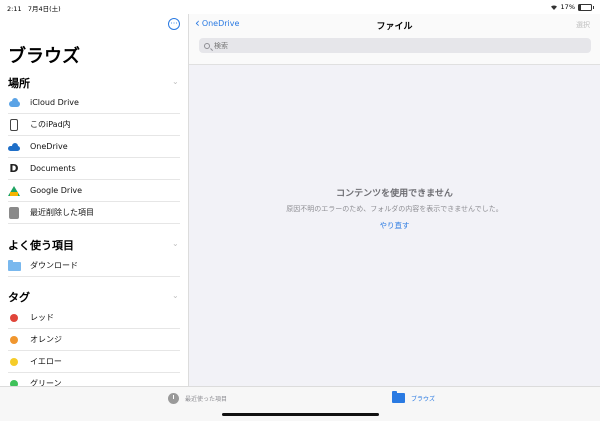  What do you see at coordinates (14, 9) in the screenshot?
I see `status-time: 2:11` at bounding box center [14, 9].